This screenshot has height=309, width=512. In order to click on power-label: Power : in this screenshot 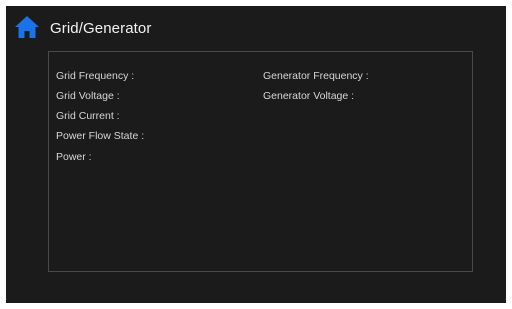, I will do `click(74, 157)`.